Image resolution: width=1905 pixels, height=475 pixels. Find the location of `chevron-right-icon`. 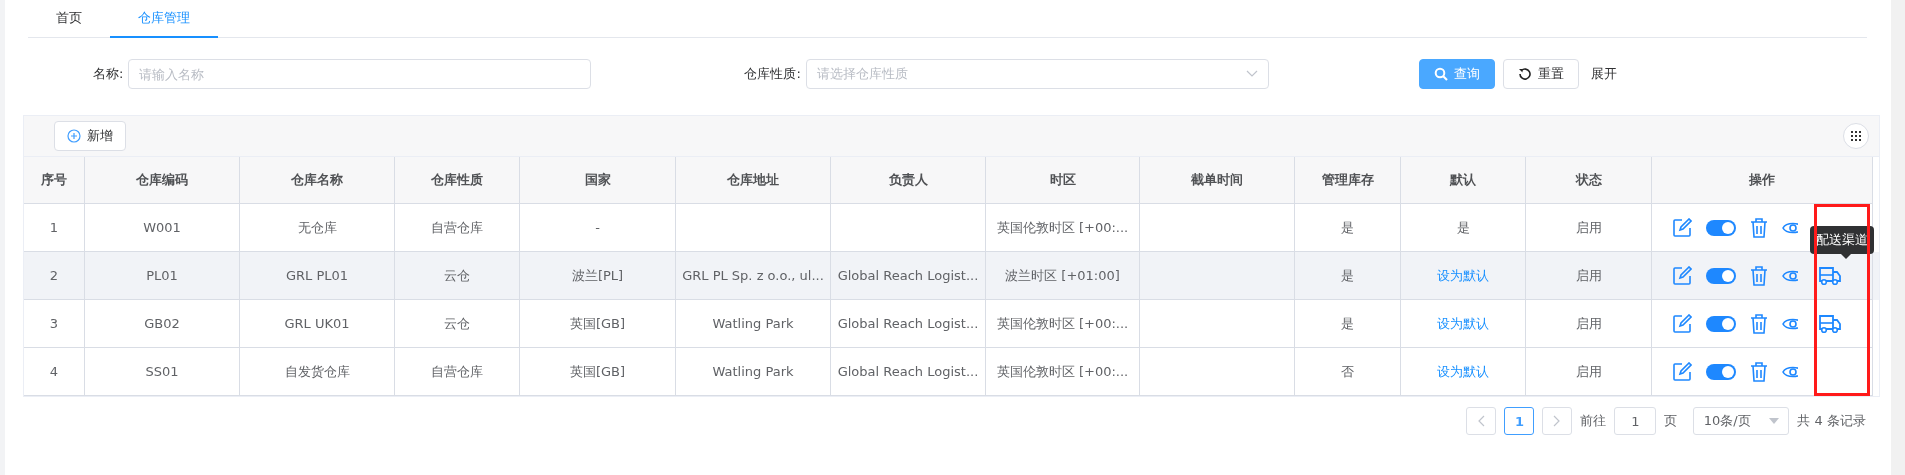

chevron-right-icon is located at coordinates (1557, 421).